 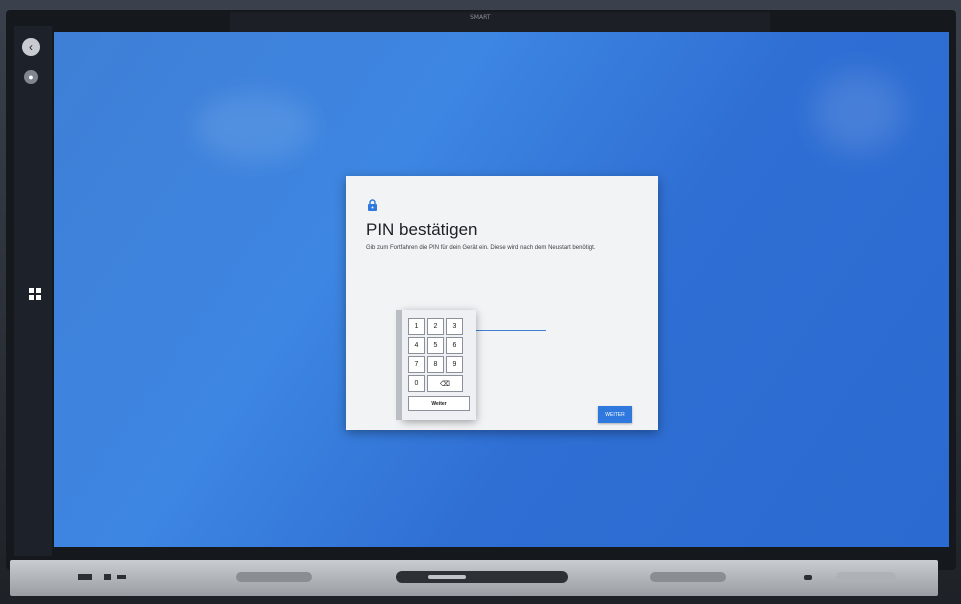 What do you see at coordinates (439, 403) in the screenshot?
I see `keypad-weiter-button: Weiter` at bounding box center [439, 403].